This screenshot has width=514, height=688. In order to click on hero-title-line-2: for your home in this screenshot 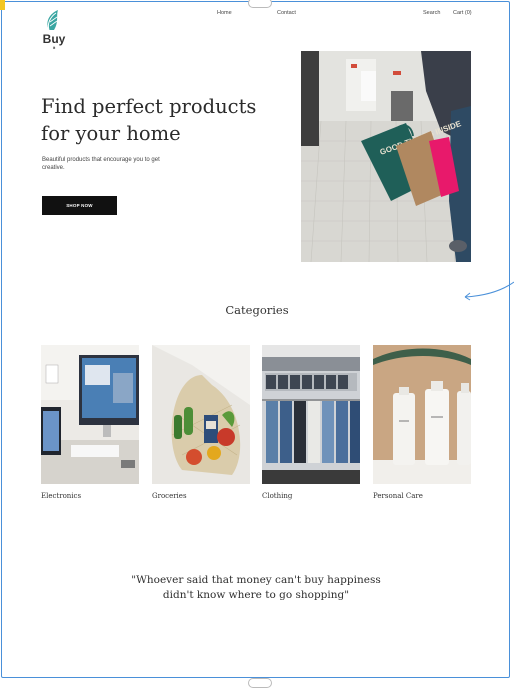, I will do `click(111, 133)`.